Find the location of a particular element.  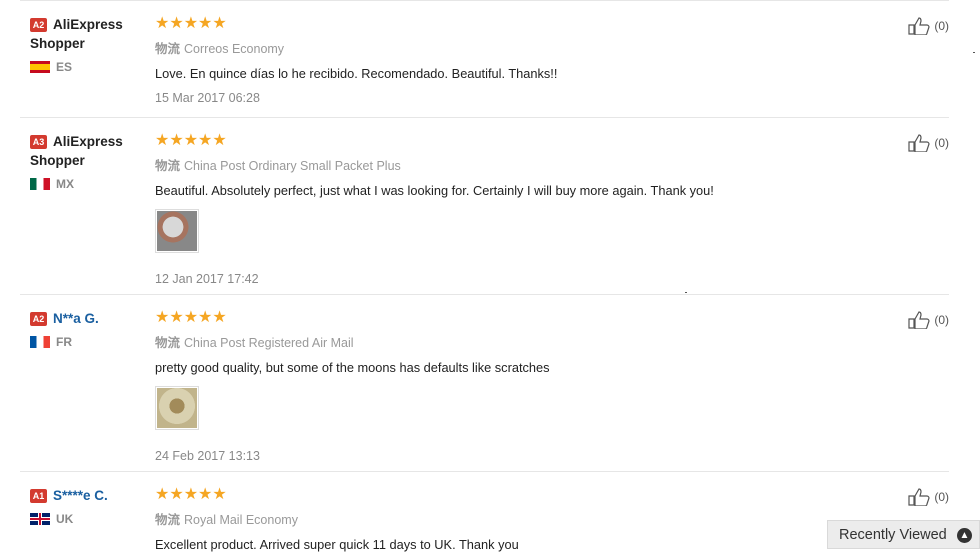

reviewer-name: A2 N**a G. is located at coordinates (87, 318).